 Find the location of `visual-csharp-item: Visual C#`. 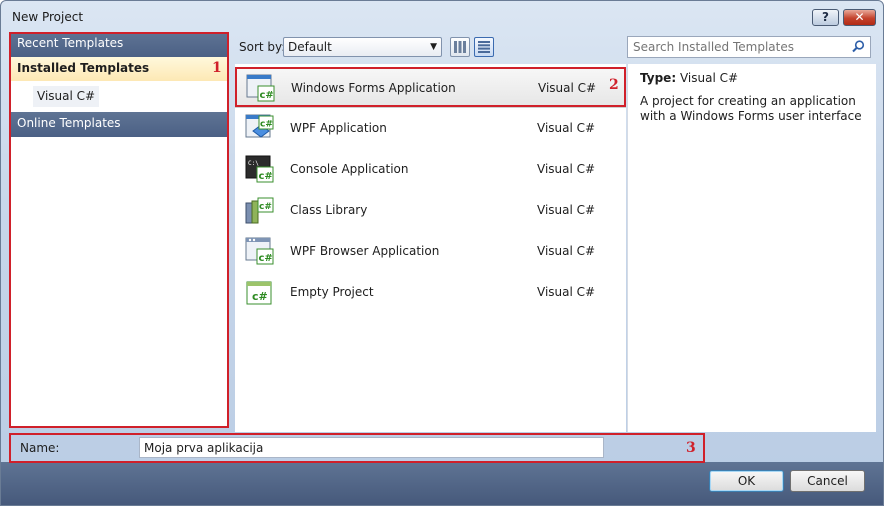

visual-csharp-item: Visual C# is located at coordinates (66, 96).